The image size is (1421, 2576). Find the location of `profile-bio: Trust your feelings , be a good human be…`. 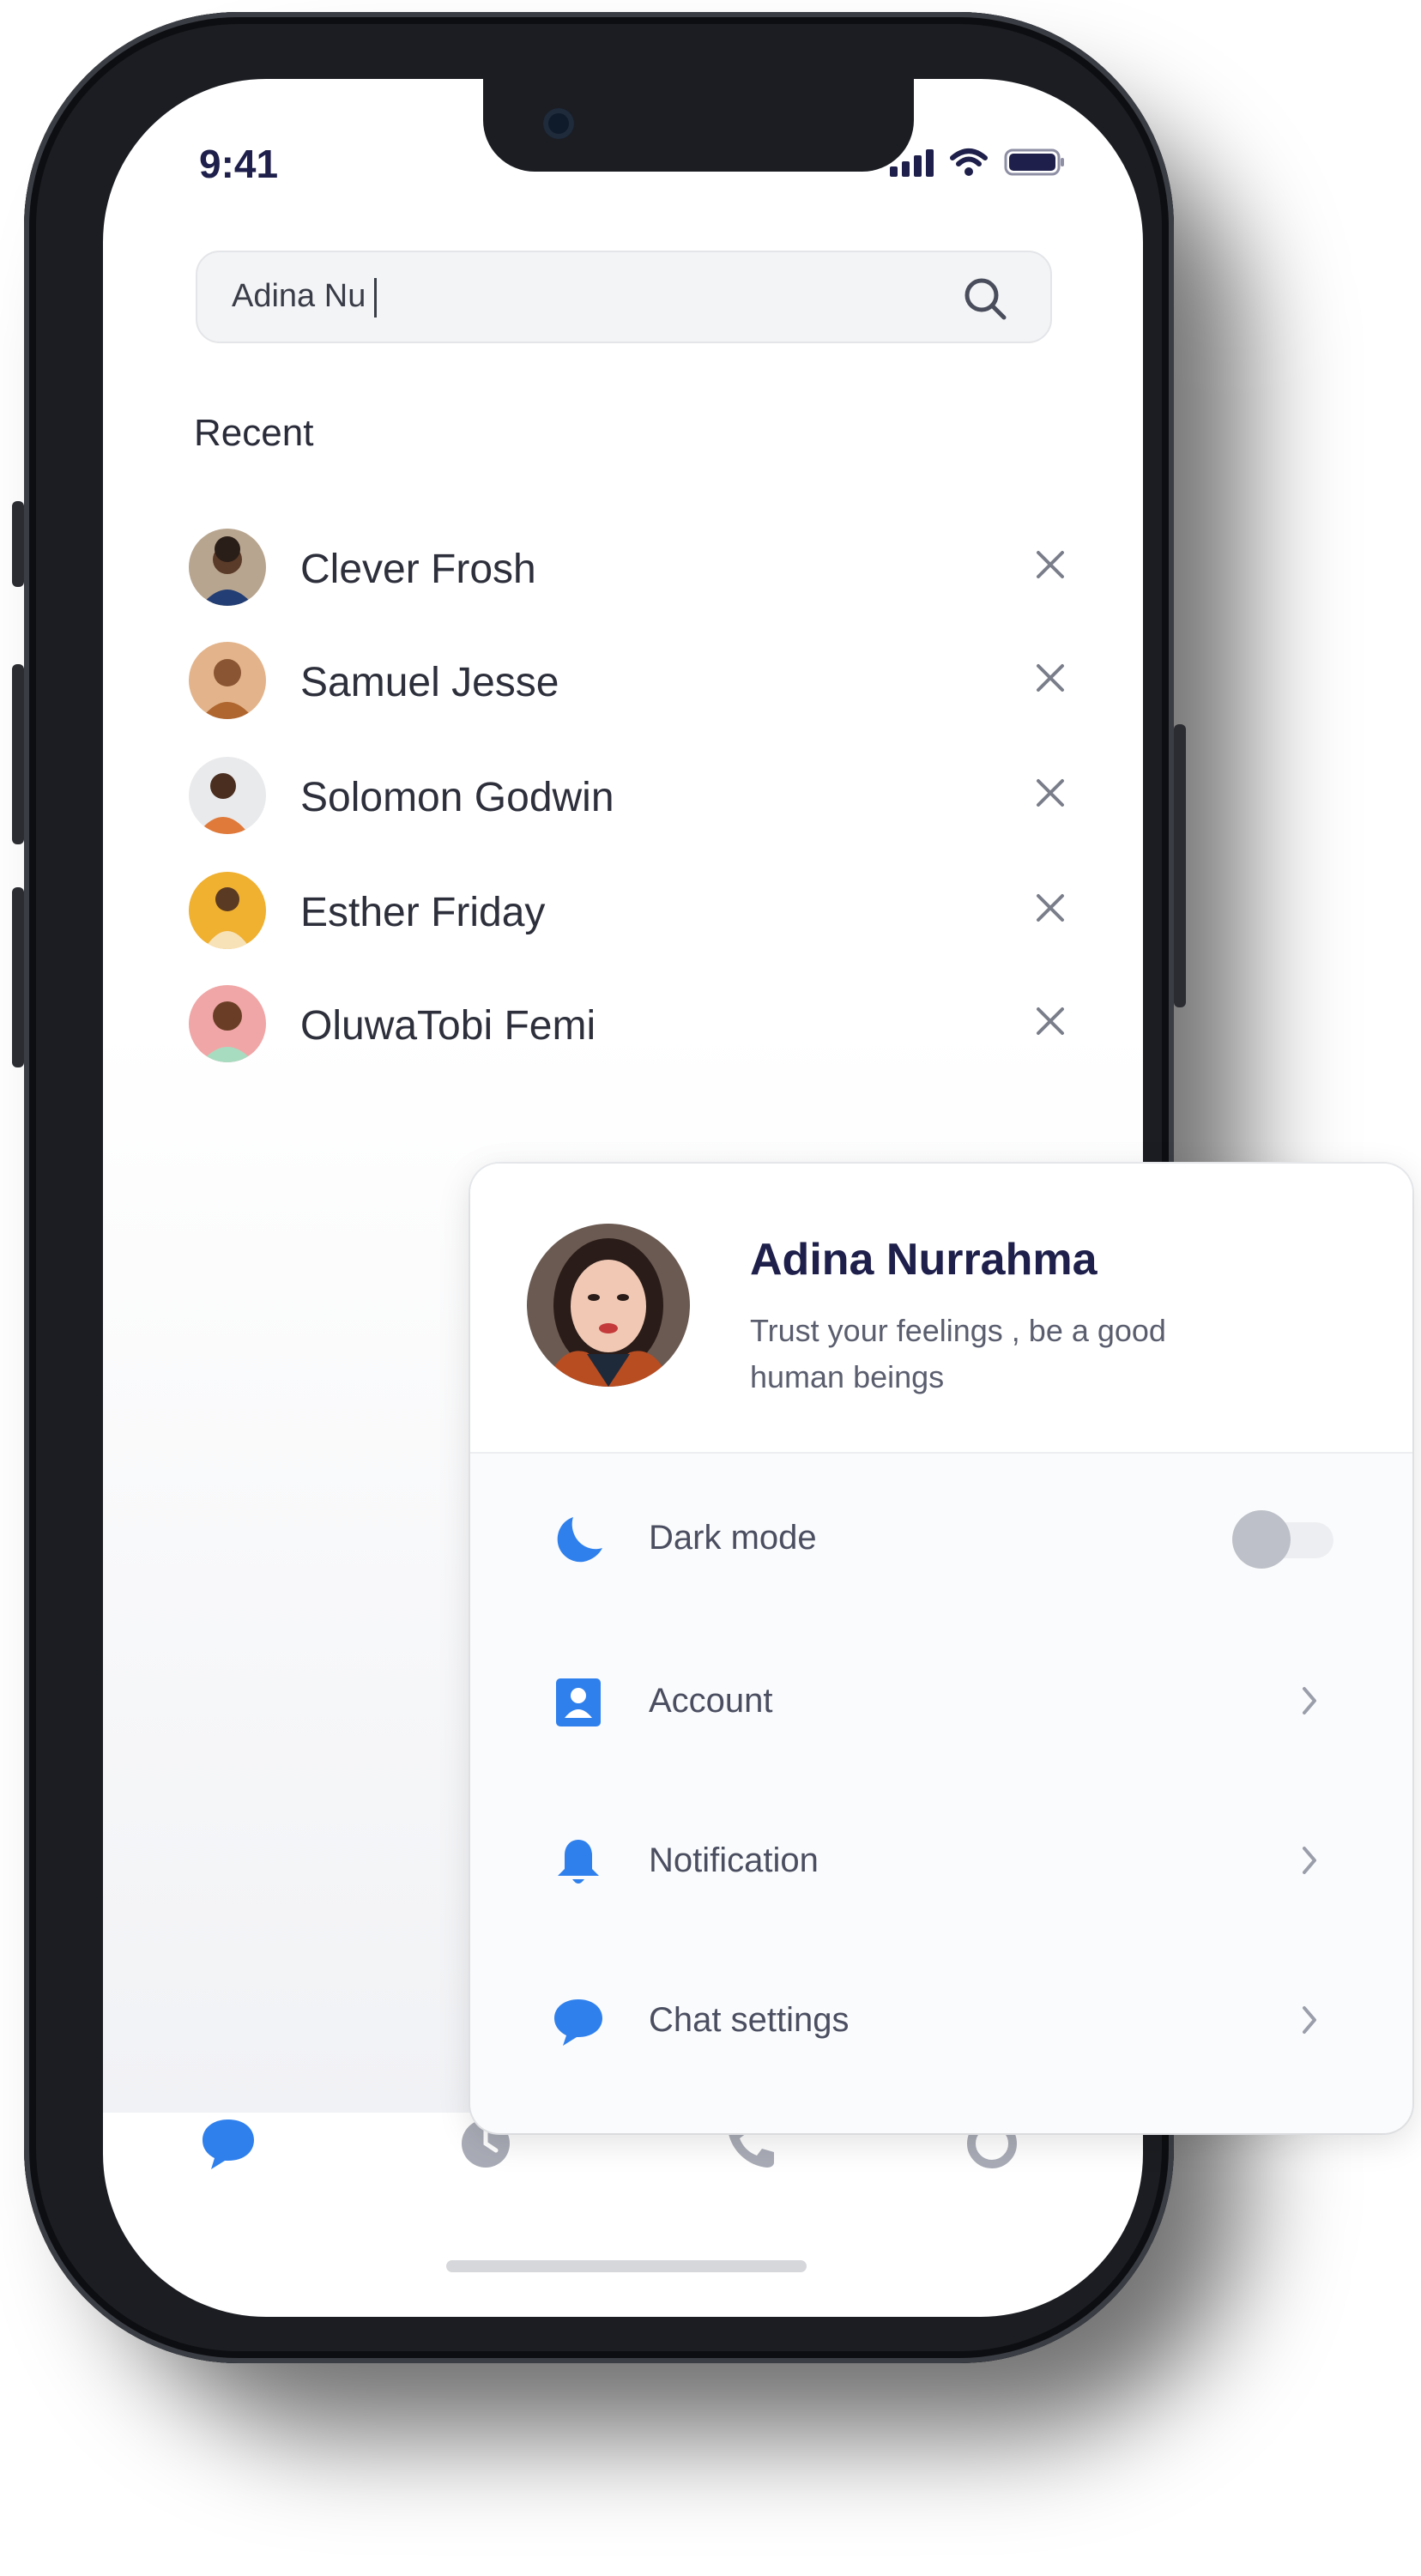

profile-bio: Trust your feelings , be a good human be… is located at coordinates (958, 1353).